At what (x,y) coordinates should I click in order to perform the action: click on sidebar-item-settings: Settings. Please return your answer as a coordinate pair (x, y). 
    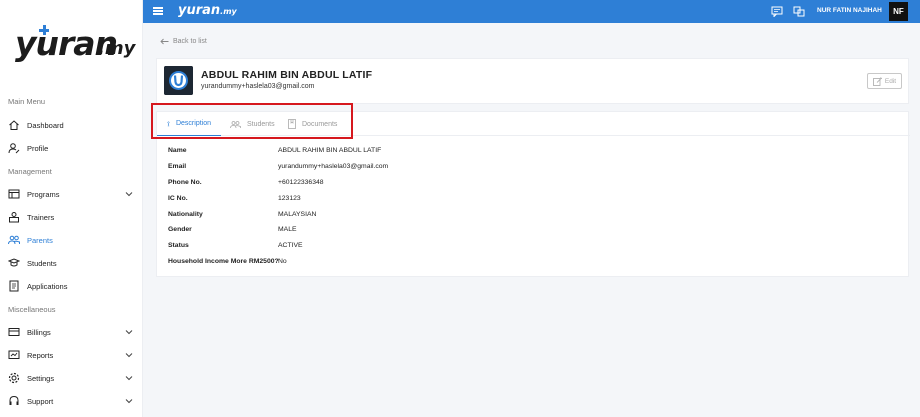
    Looking at the image, I should click on (71, 378).